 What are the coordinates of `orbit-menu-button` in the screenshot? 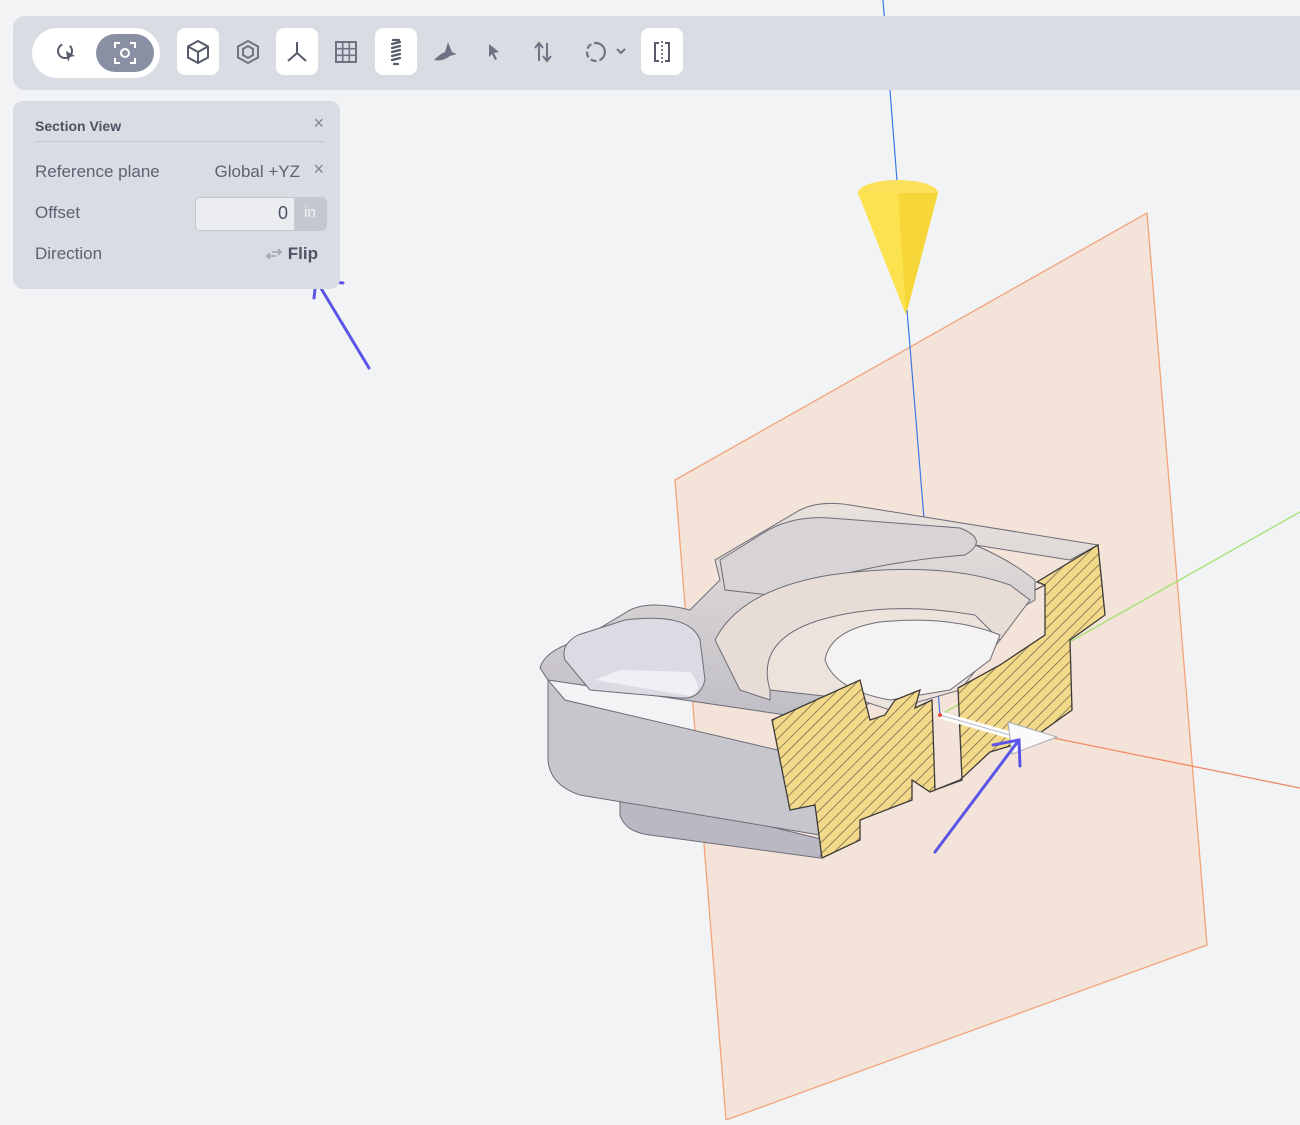 It's located at (605, 51).